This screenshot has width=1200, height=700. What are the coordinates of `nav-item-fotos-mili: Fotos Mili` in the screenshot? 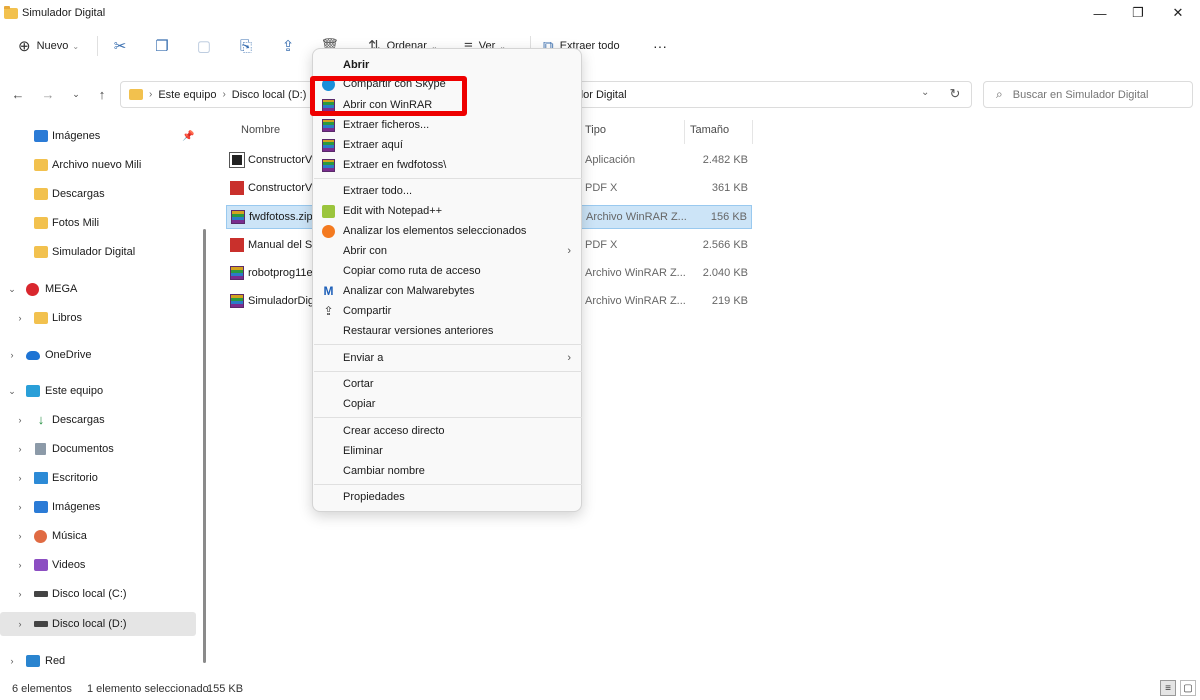 It's located at (98, 223).